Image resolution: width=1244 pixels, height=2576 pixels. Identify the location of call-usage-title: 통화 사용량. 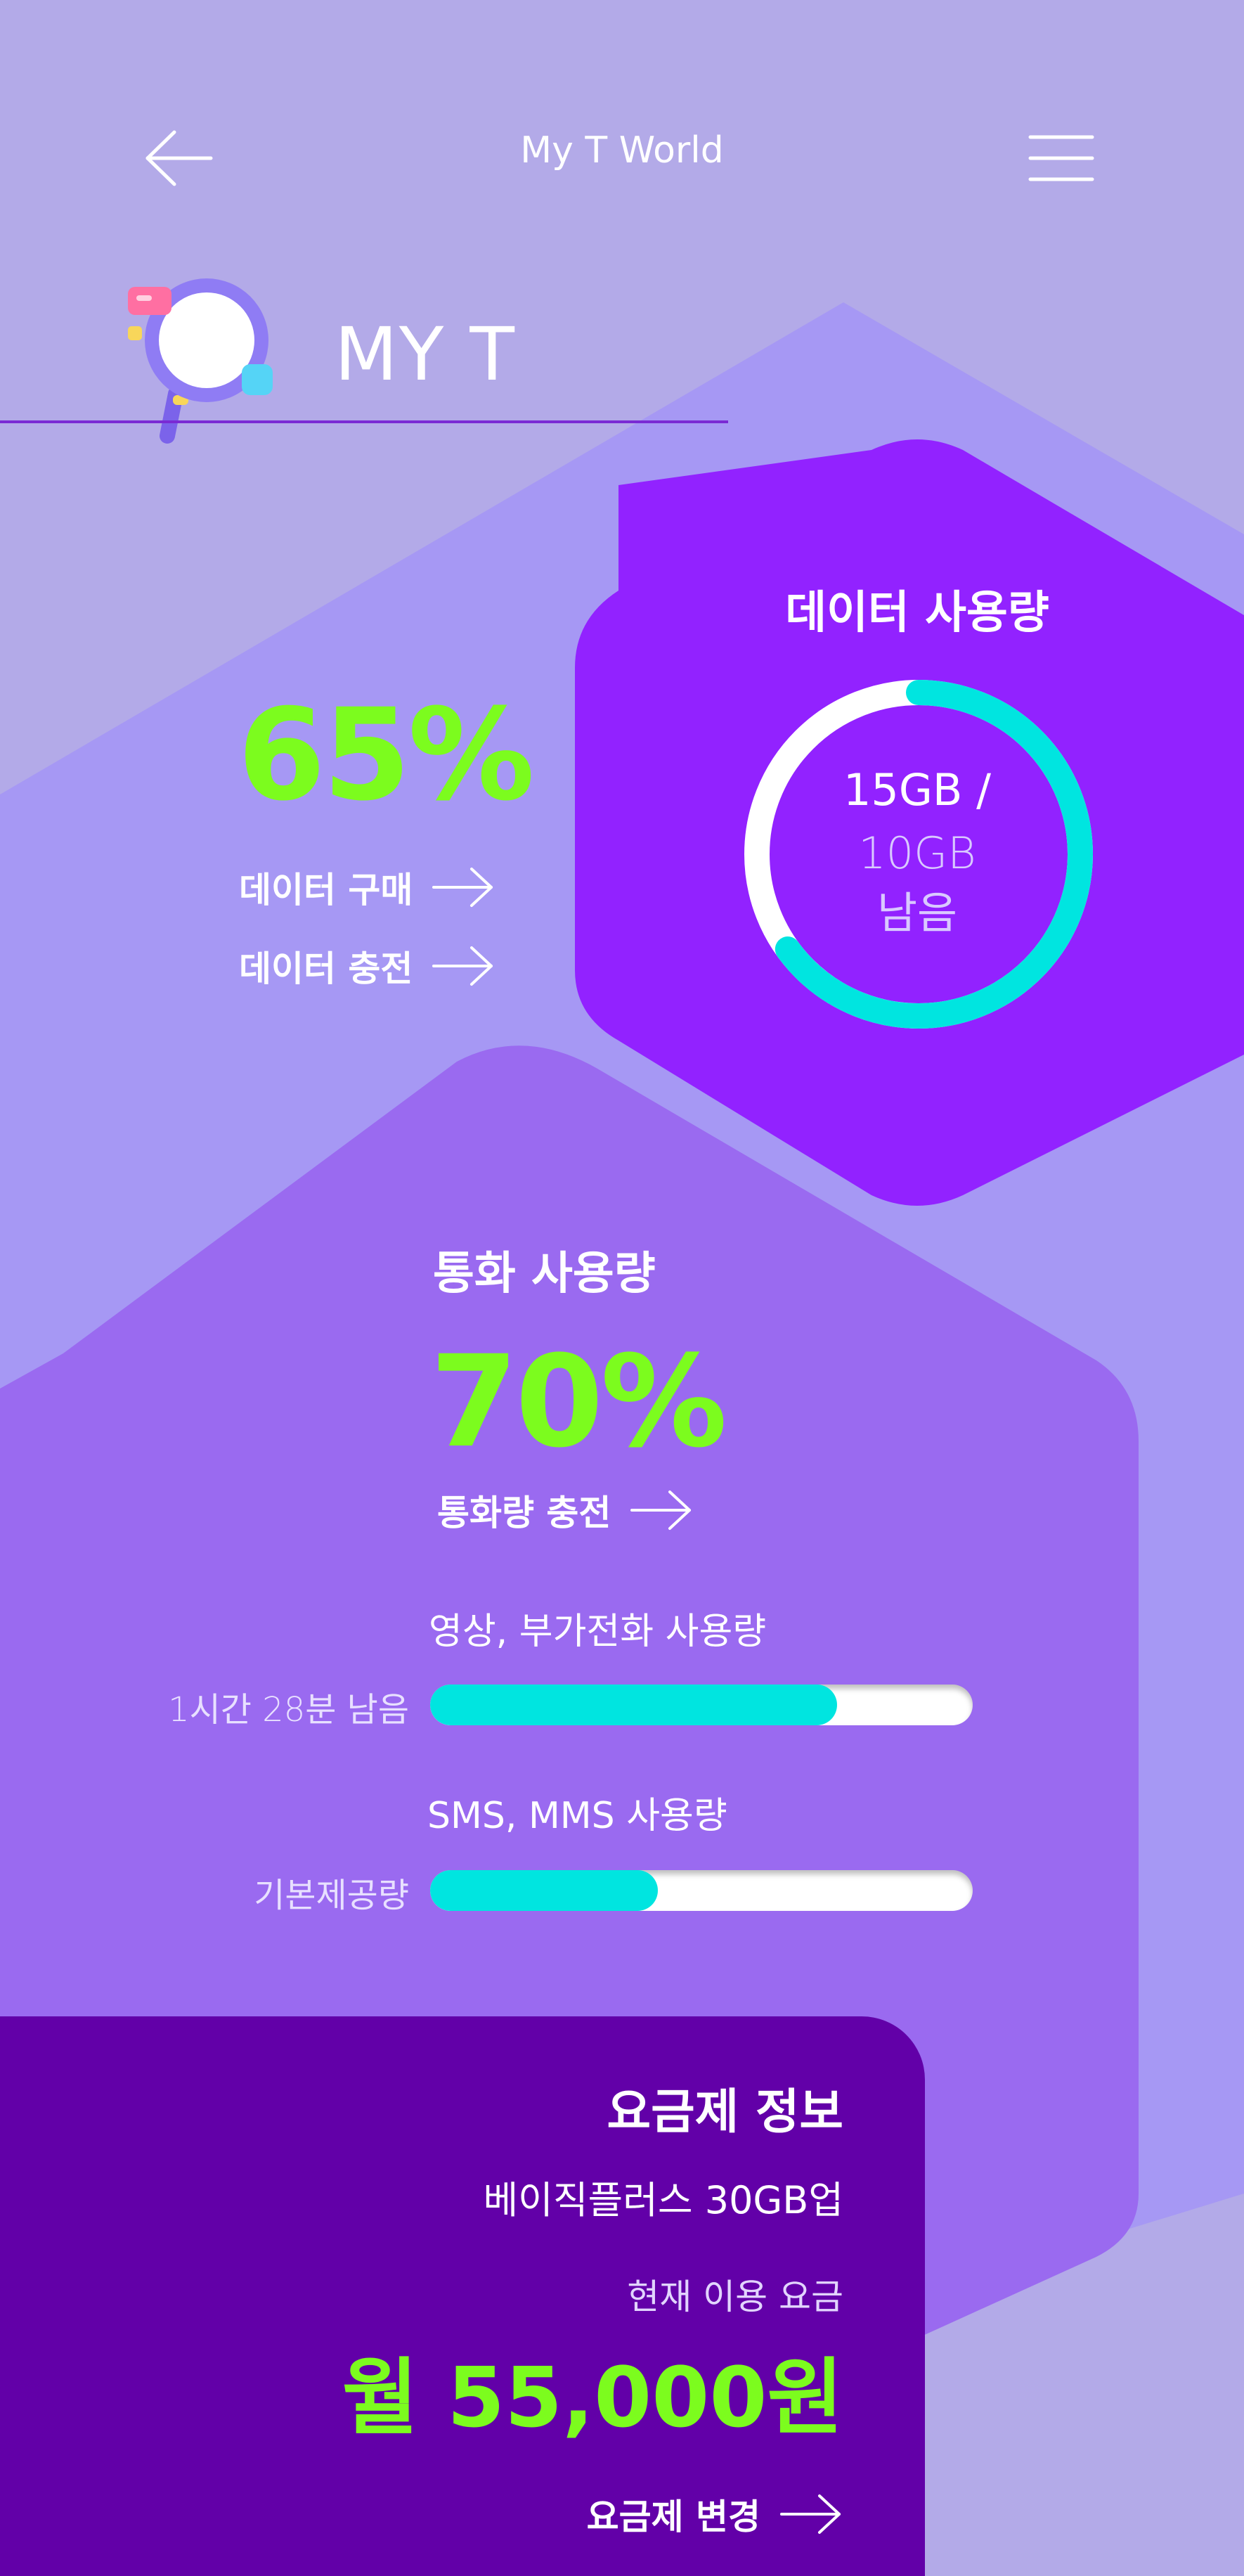
(544, 1274).